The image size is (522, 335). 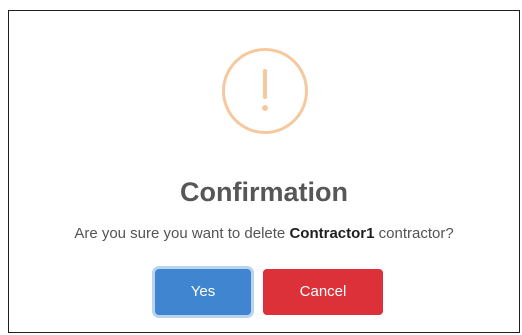 I want to click on exclamation-icon, so click(x=265, y=90).